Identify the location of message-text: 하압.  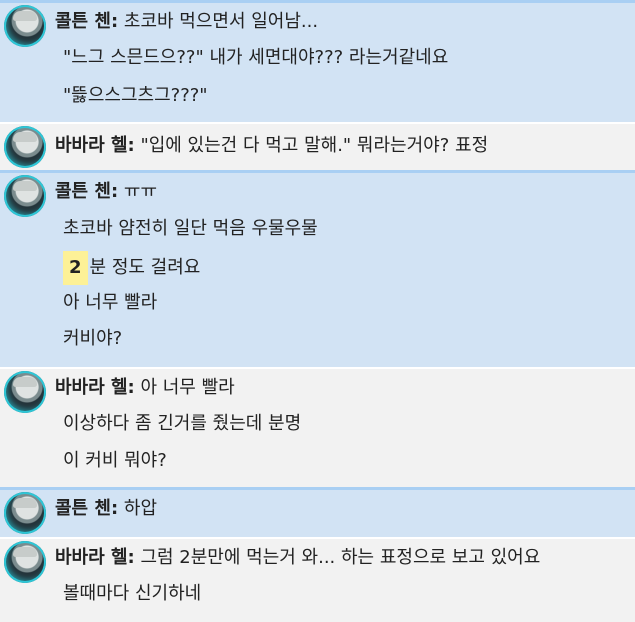
(137, 508).